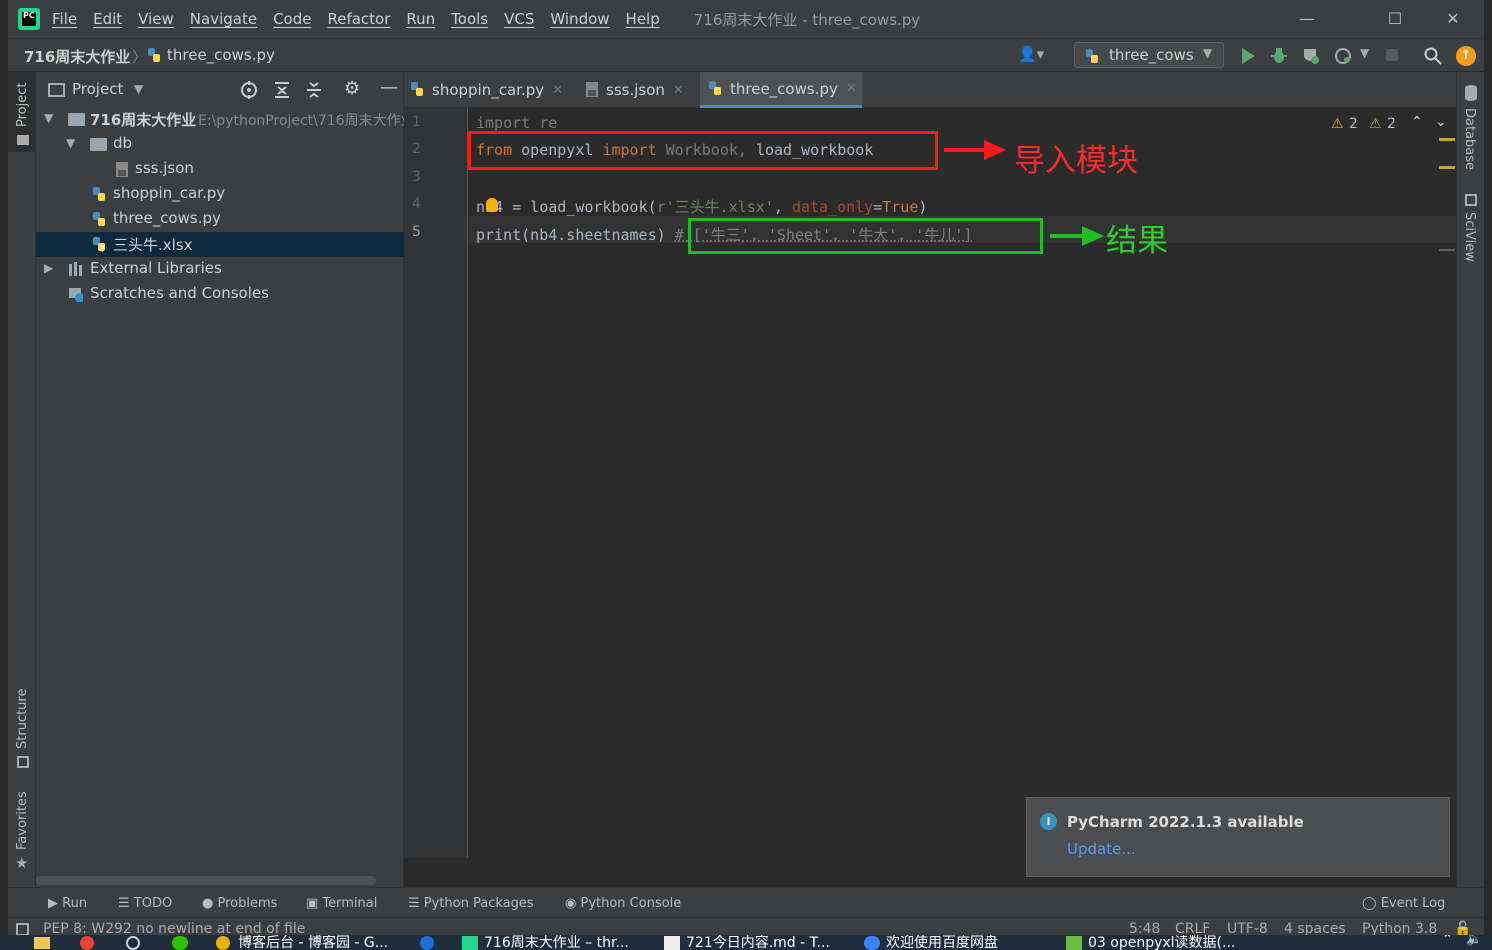  What do you see at coordinates (220, 144) in the screenshot?
I see `tree-item-db: ▼ db` at bounding box center [220, 144].